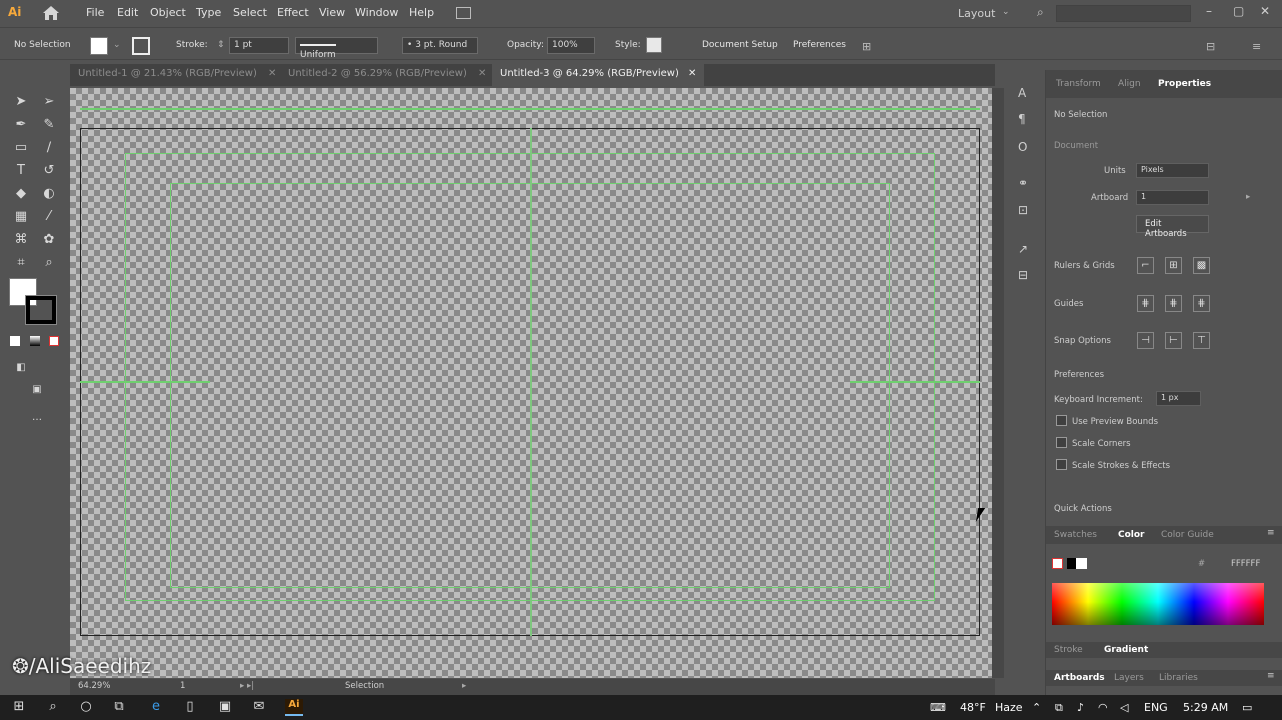 The image size is (1282, 720). Describe the element at coordinates (21, 239) in the screenshot. I see `blend-tool-icon: ⌘` at that location.